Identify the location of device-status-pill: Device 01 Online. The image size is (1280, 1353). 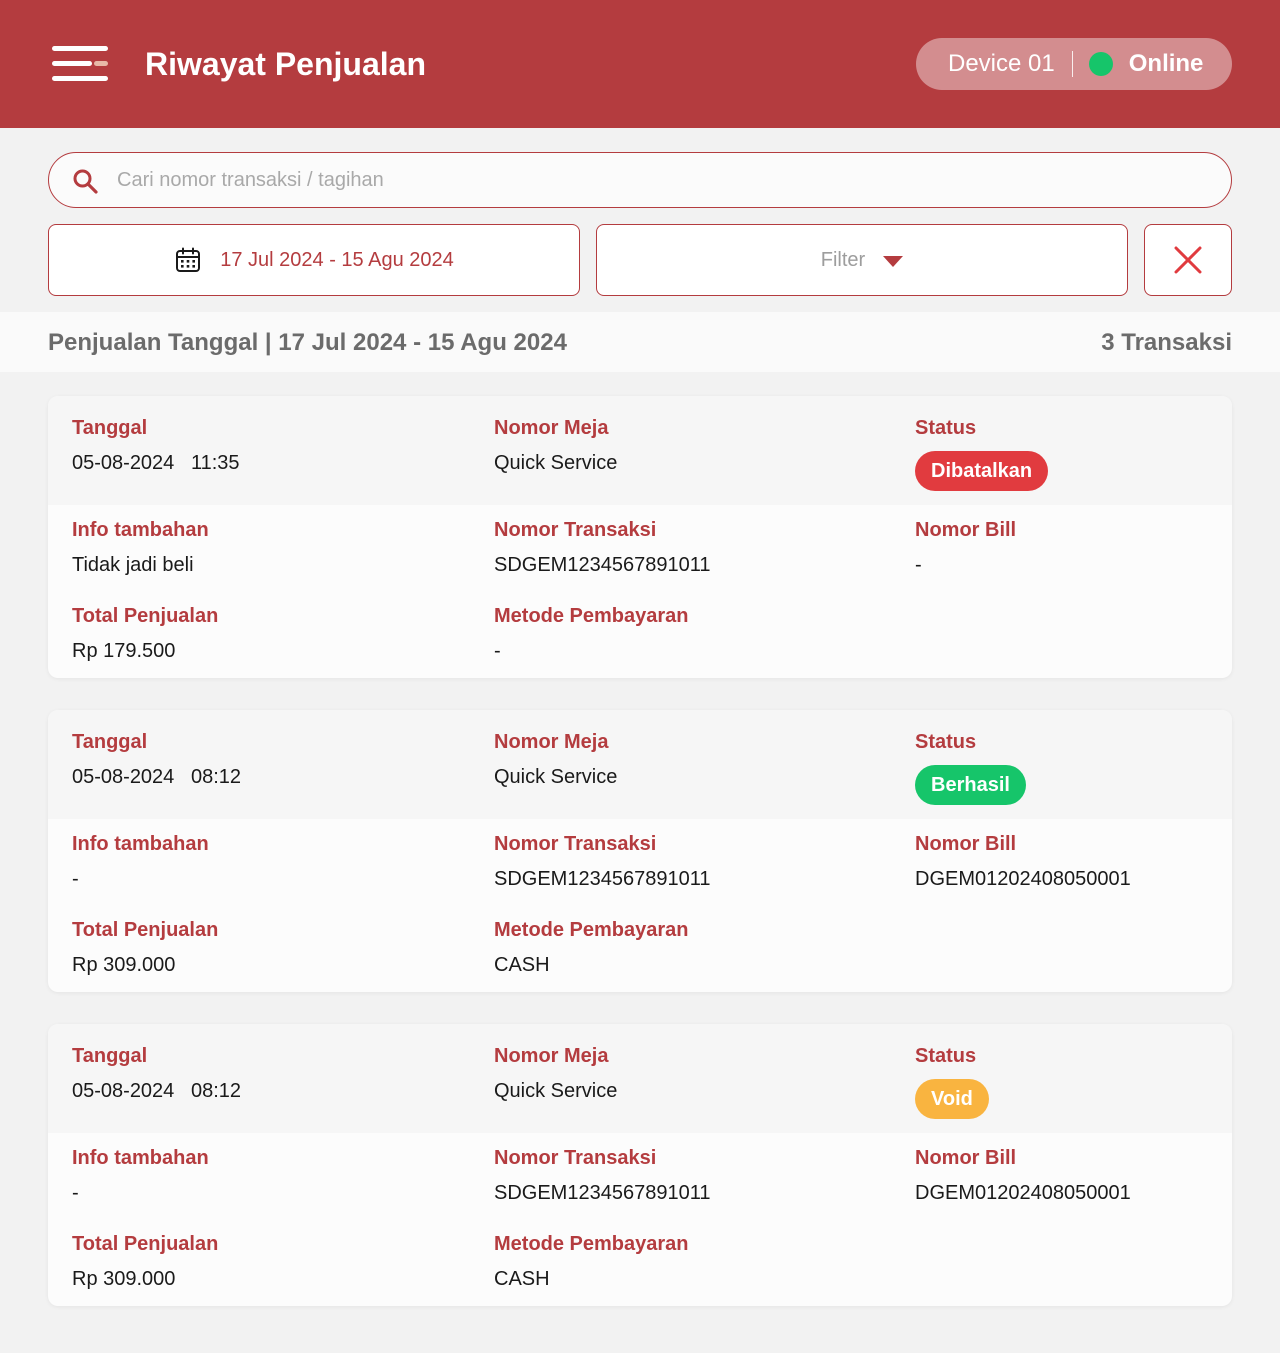
(1074, 64).